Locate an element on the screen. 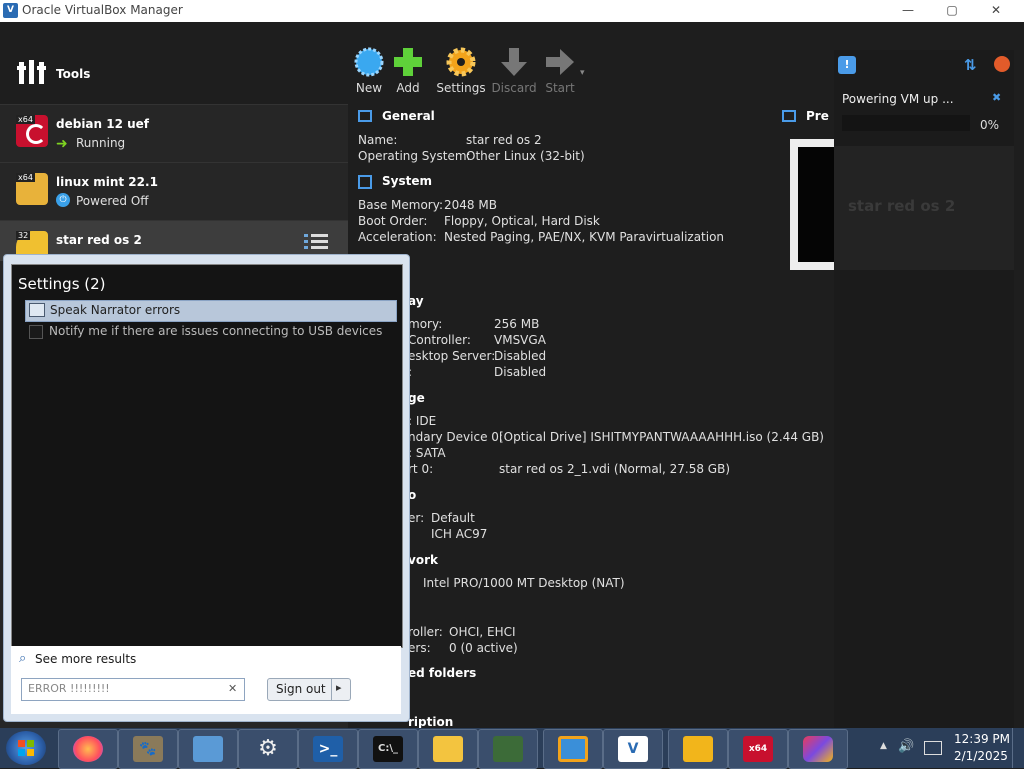 The image size is (1024, 769). app-icon is located at coordinates (818, 749).